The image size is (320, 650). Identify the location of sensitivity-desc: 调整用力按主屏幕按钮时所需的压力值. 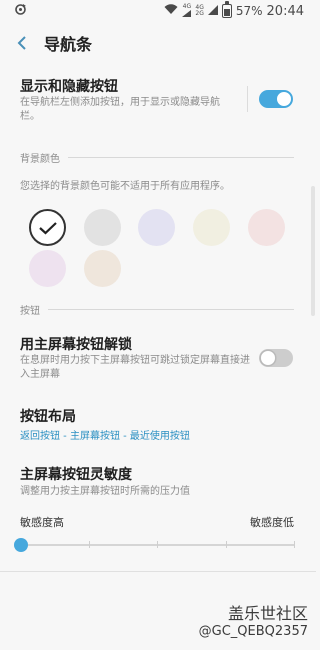
(105, 491).